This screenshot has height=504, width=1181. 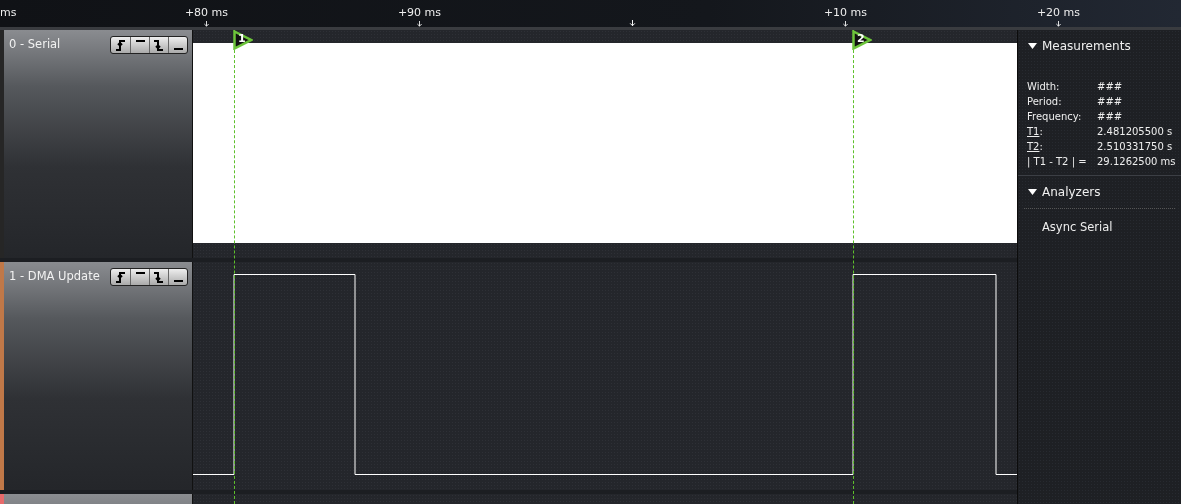 I want to click on analyzer-item: Async Serial, so click(x=1099, y=228).